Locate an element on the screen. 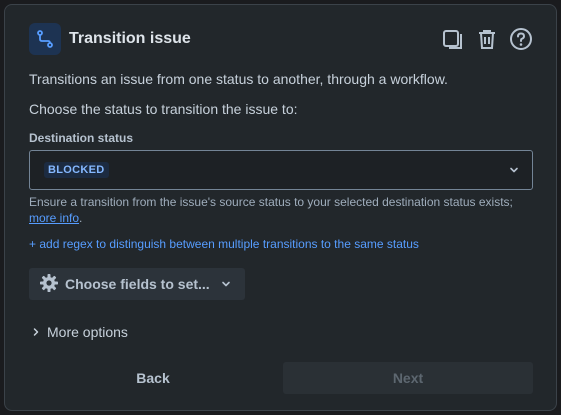 The height and width of the screenshot is (415, 561). gear-icon is located at coordinates (49, 284).